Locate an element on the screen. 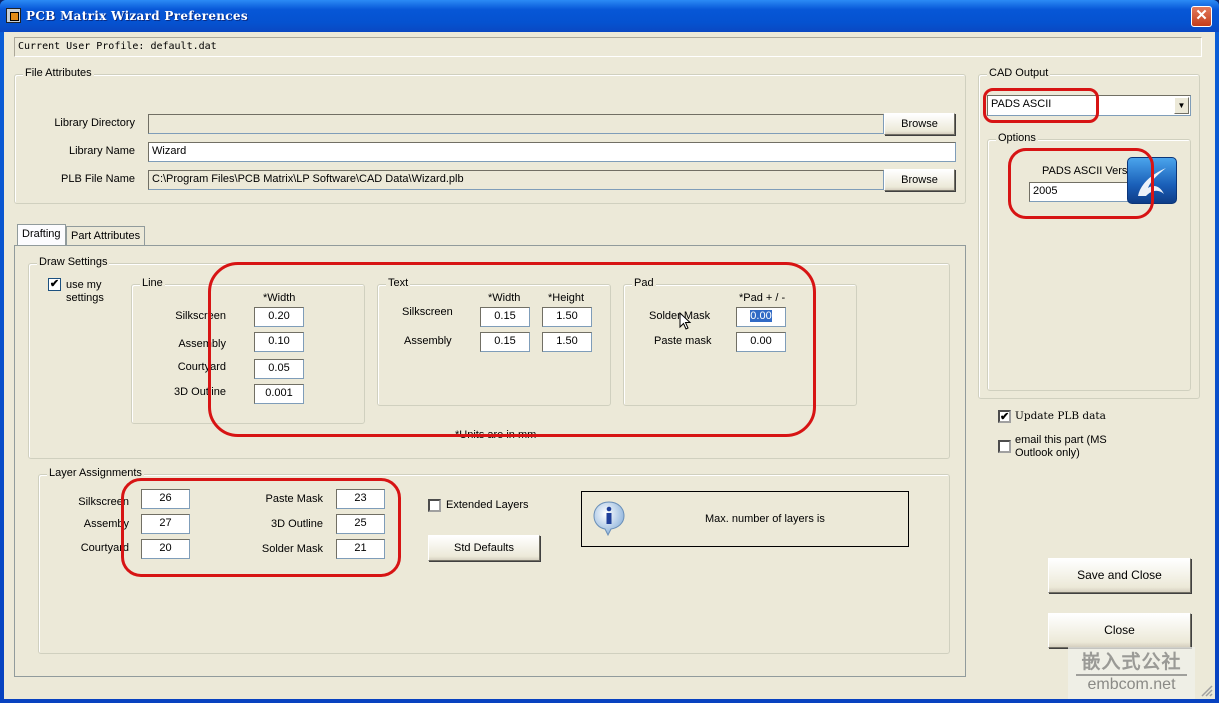  layer-silkscreen-label: Silkscreen is located at coordinates (103, 502).